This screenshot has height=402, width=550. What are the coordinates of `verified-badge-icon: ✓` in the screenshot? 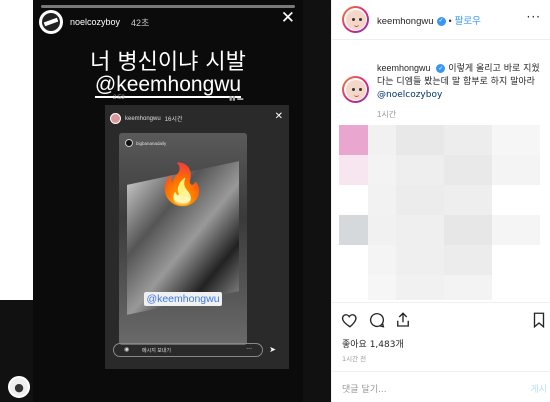 It's located at (441, 21).